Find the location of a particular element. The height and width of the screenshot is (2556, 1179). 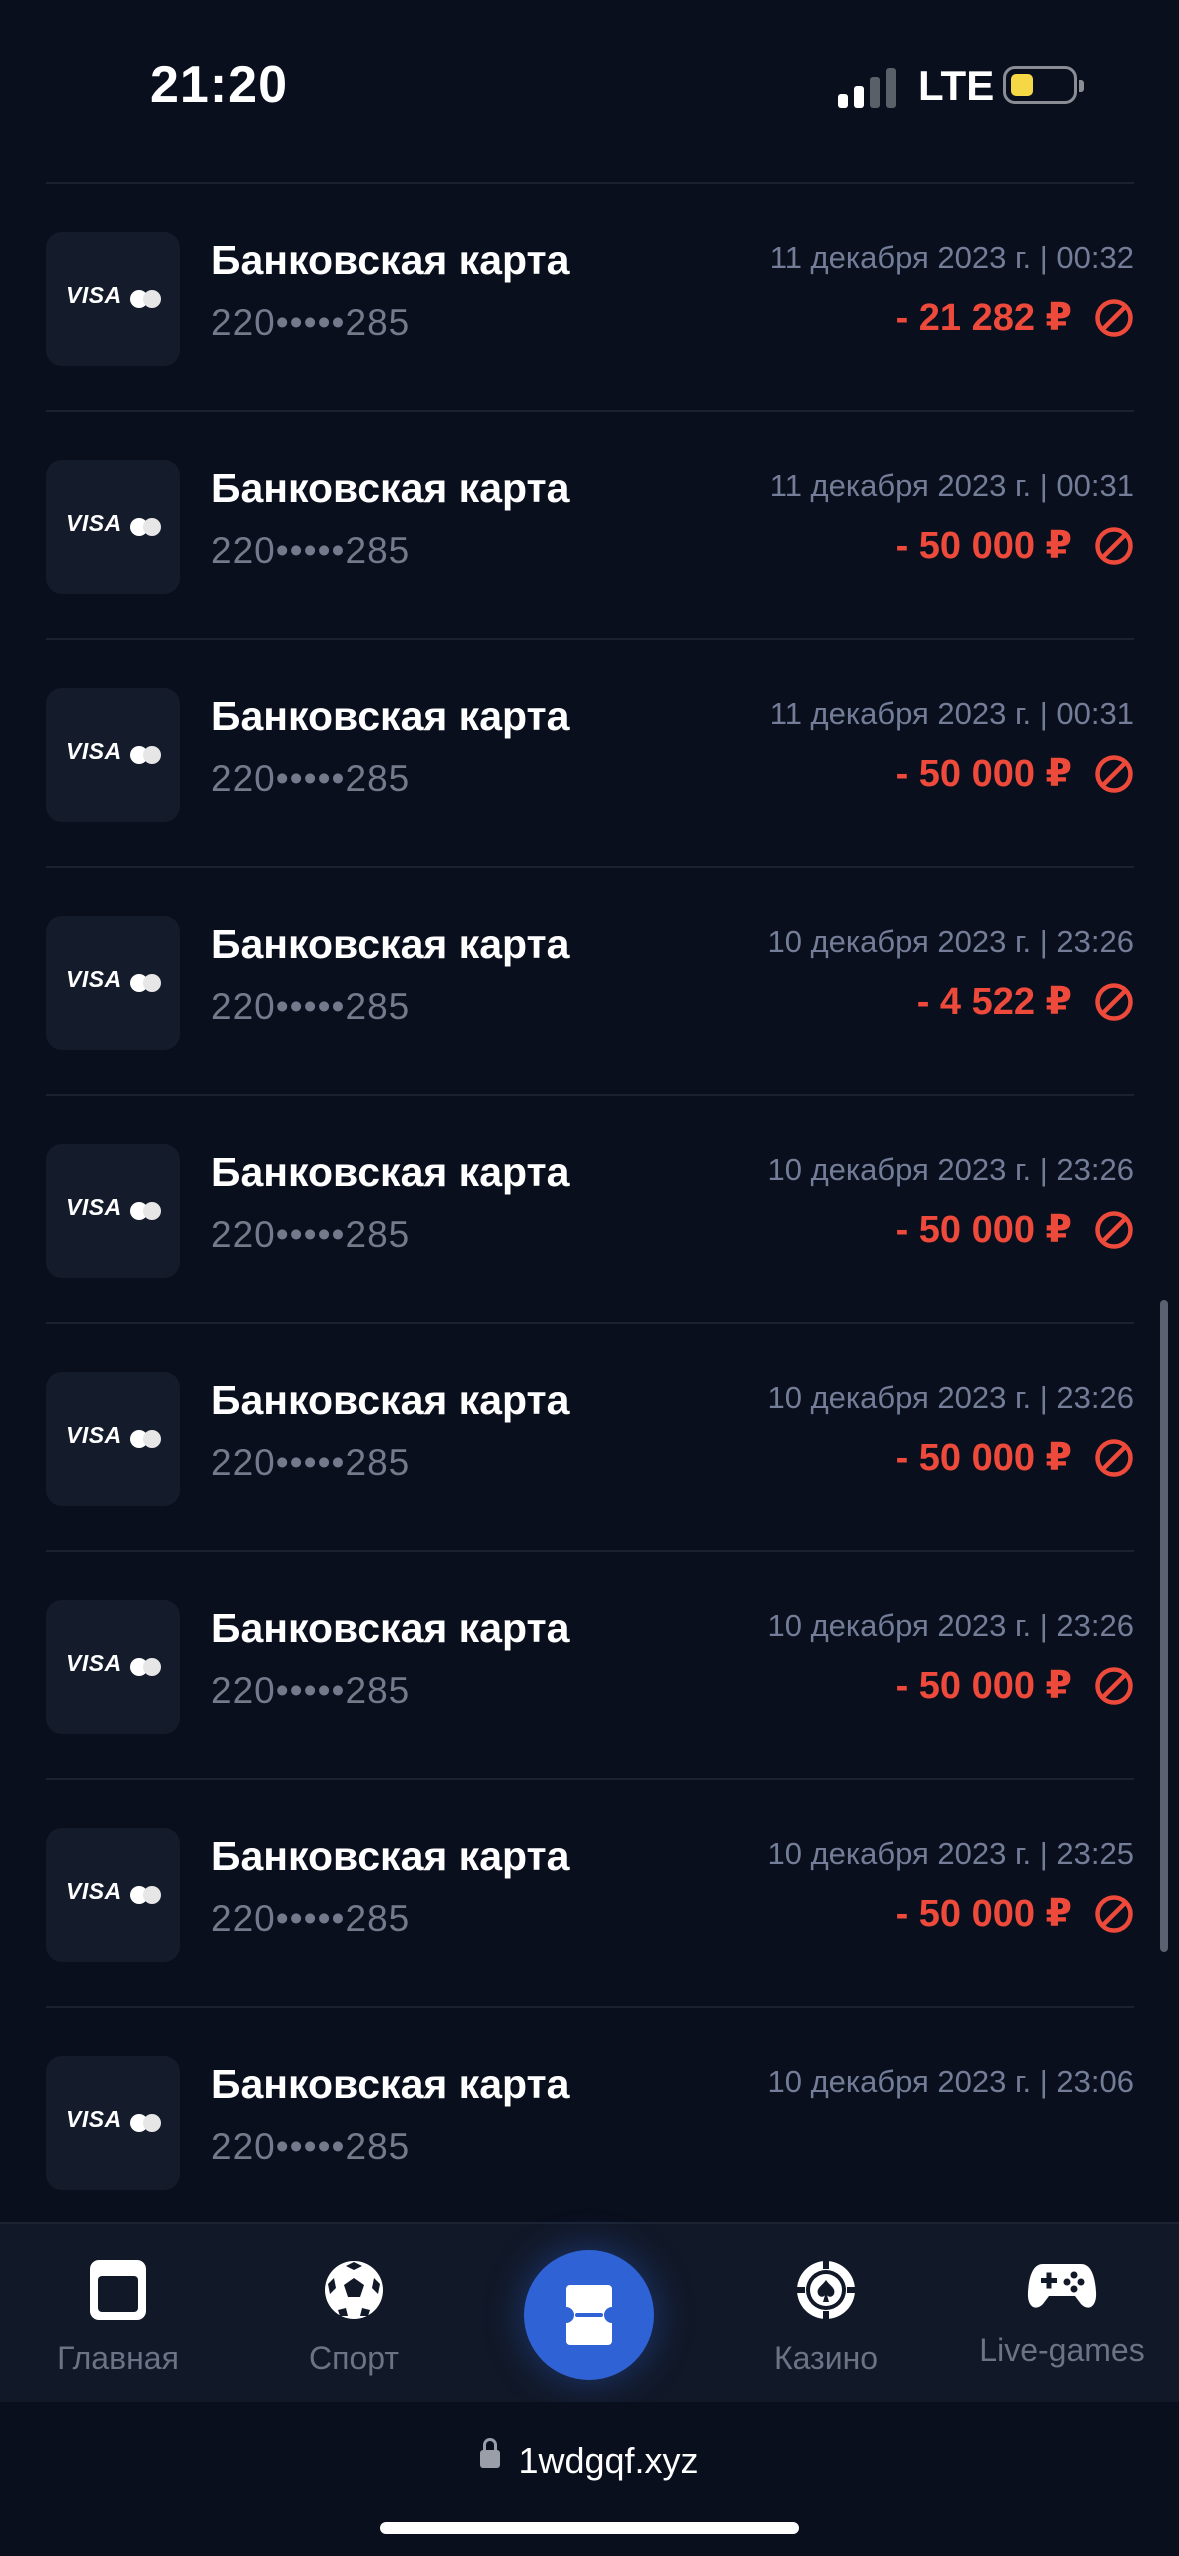

browser-url-bar: 1wdgqf.xyz is located at coordinates (589, 2479).